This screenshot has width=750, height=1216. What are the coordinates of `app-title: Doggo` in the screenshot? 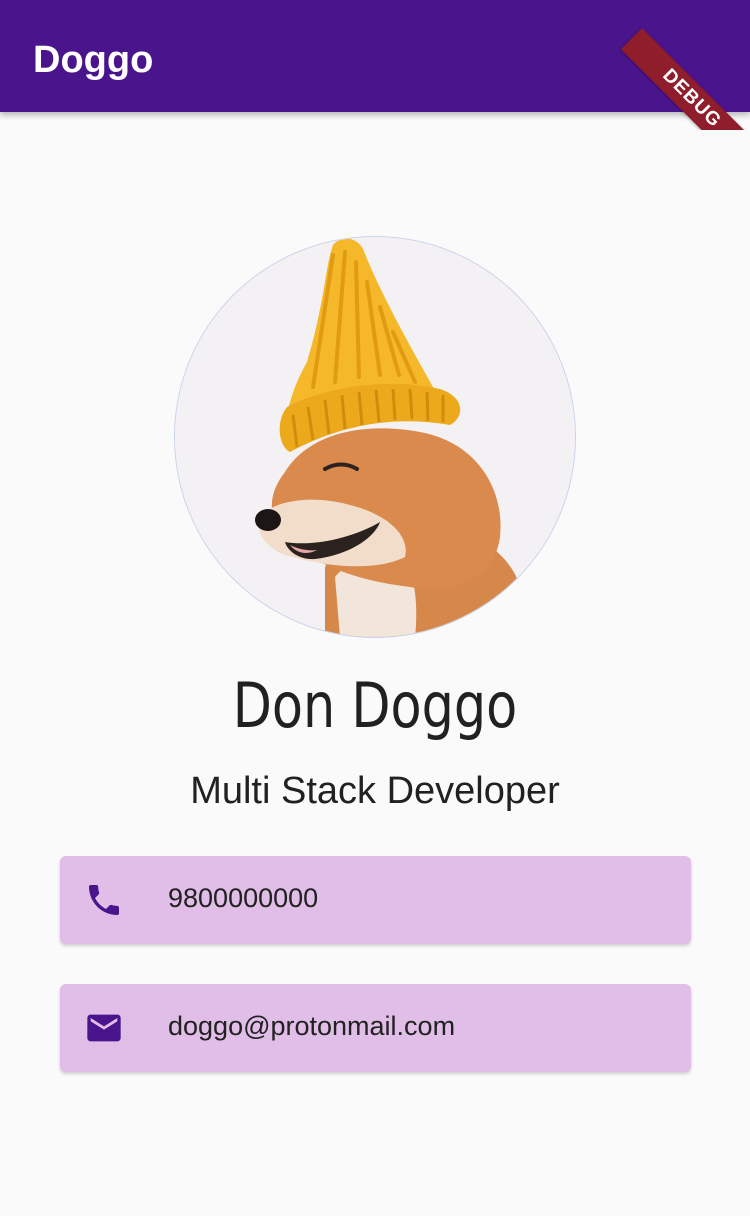 It's located at (93, 60).